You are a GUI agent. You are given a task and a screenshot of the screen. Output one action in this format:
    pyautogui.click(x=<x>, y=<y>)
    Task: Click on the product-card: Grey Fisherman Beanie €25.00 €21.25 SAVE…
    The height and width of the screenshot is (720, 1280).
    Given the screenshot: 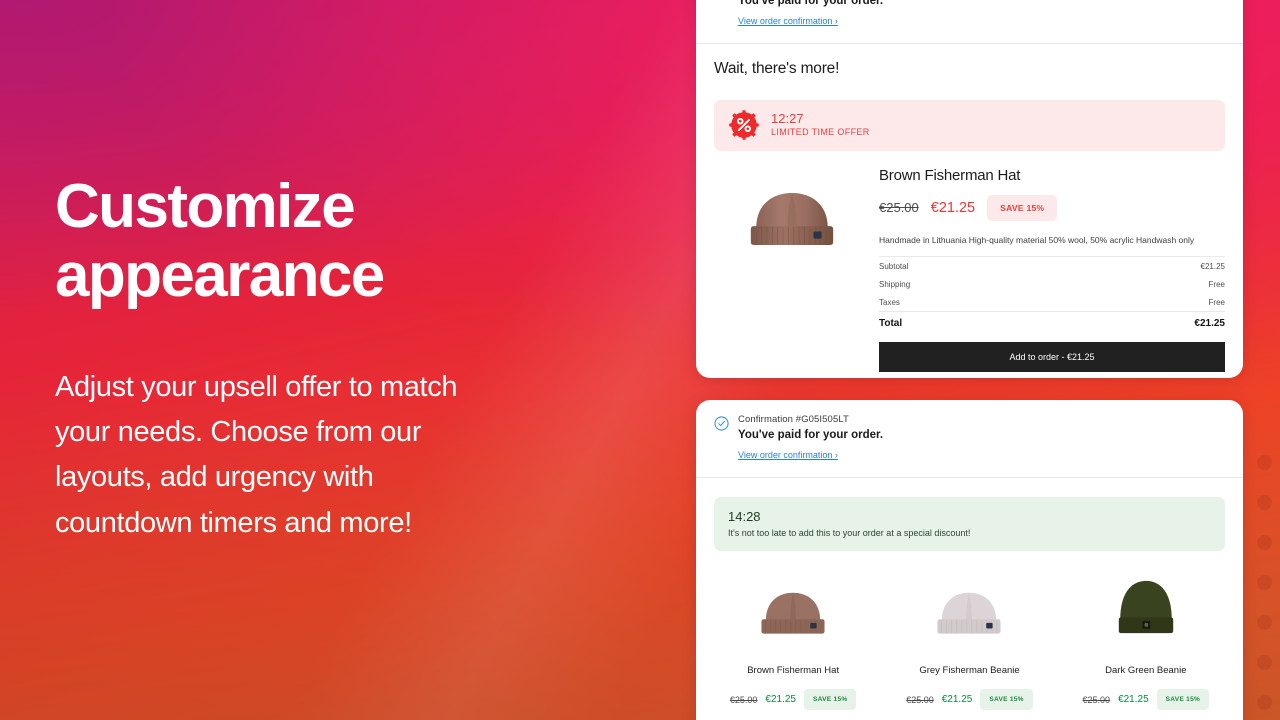 What is the action you would take?
    pyautogui.click(x=969, y=649)
    